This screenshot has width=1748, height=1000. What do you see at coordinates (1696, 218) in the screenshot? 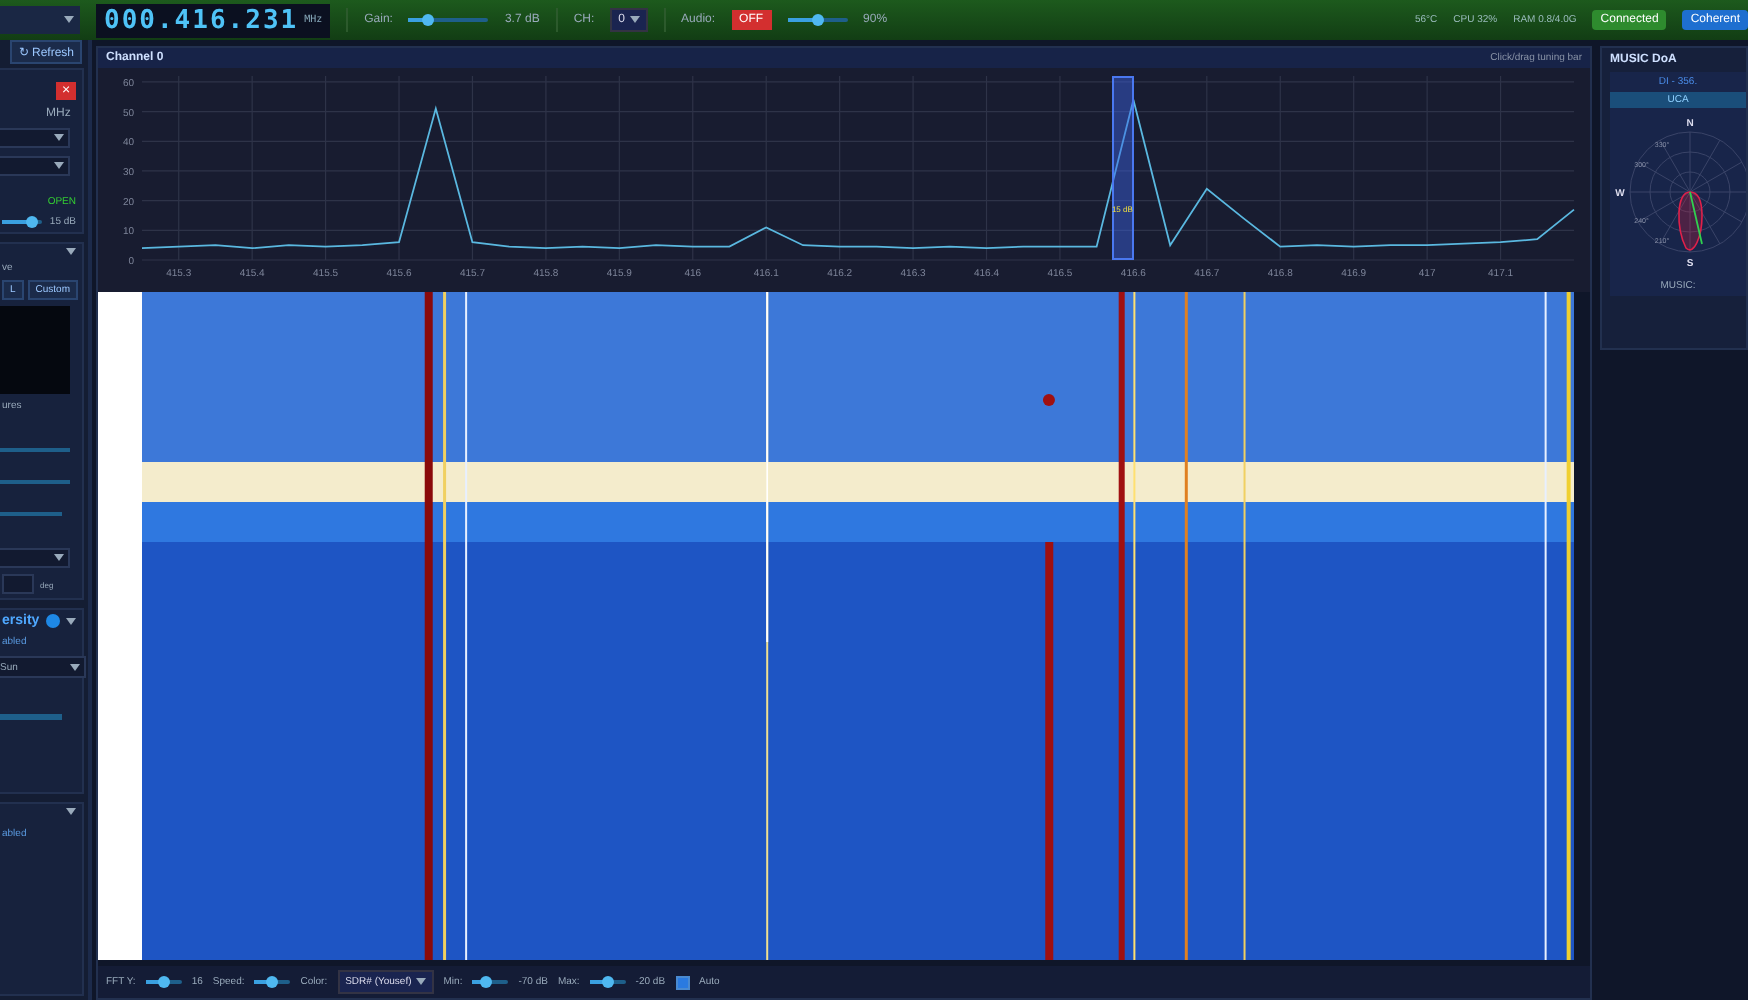
I see `bearing-line` at bounding box center [1696, 218].